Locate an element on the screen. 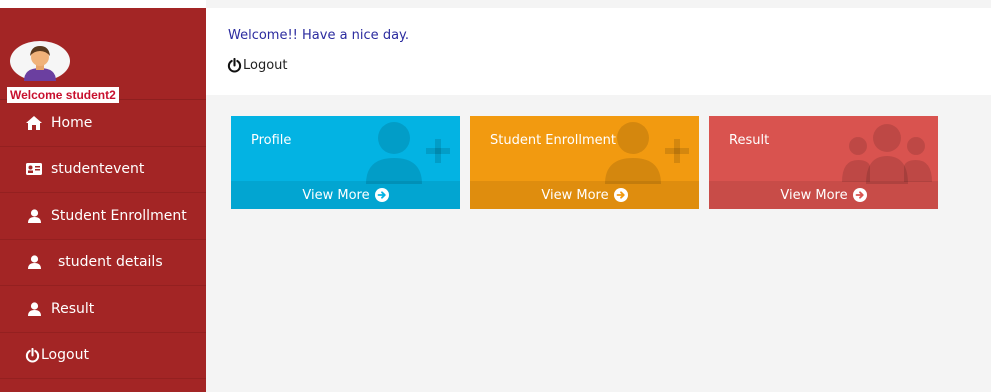 The height and width of the screenshot is (392, 991). result-card: Result View More is located at coordinates (823, 162).